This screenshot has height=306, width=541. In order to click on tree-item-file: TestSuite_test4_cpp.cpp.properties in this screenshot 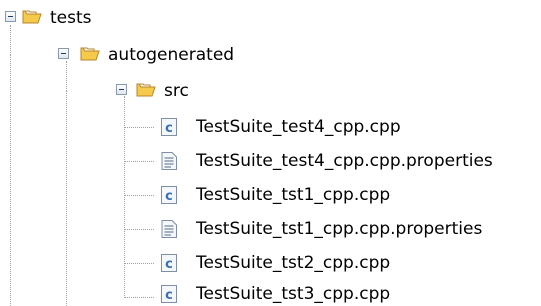, I will do `click(270, 161)`.